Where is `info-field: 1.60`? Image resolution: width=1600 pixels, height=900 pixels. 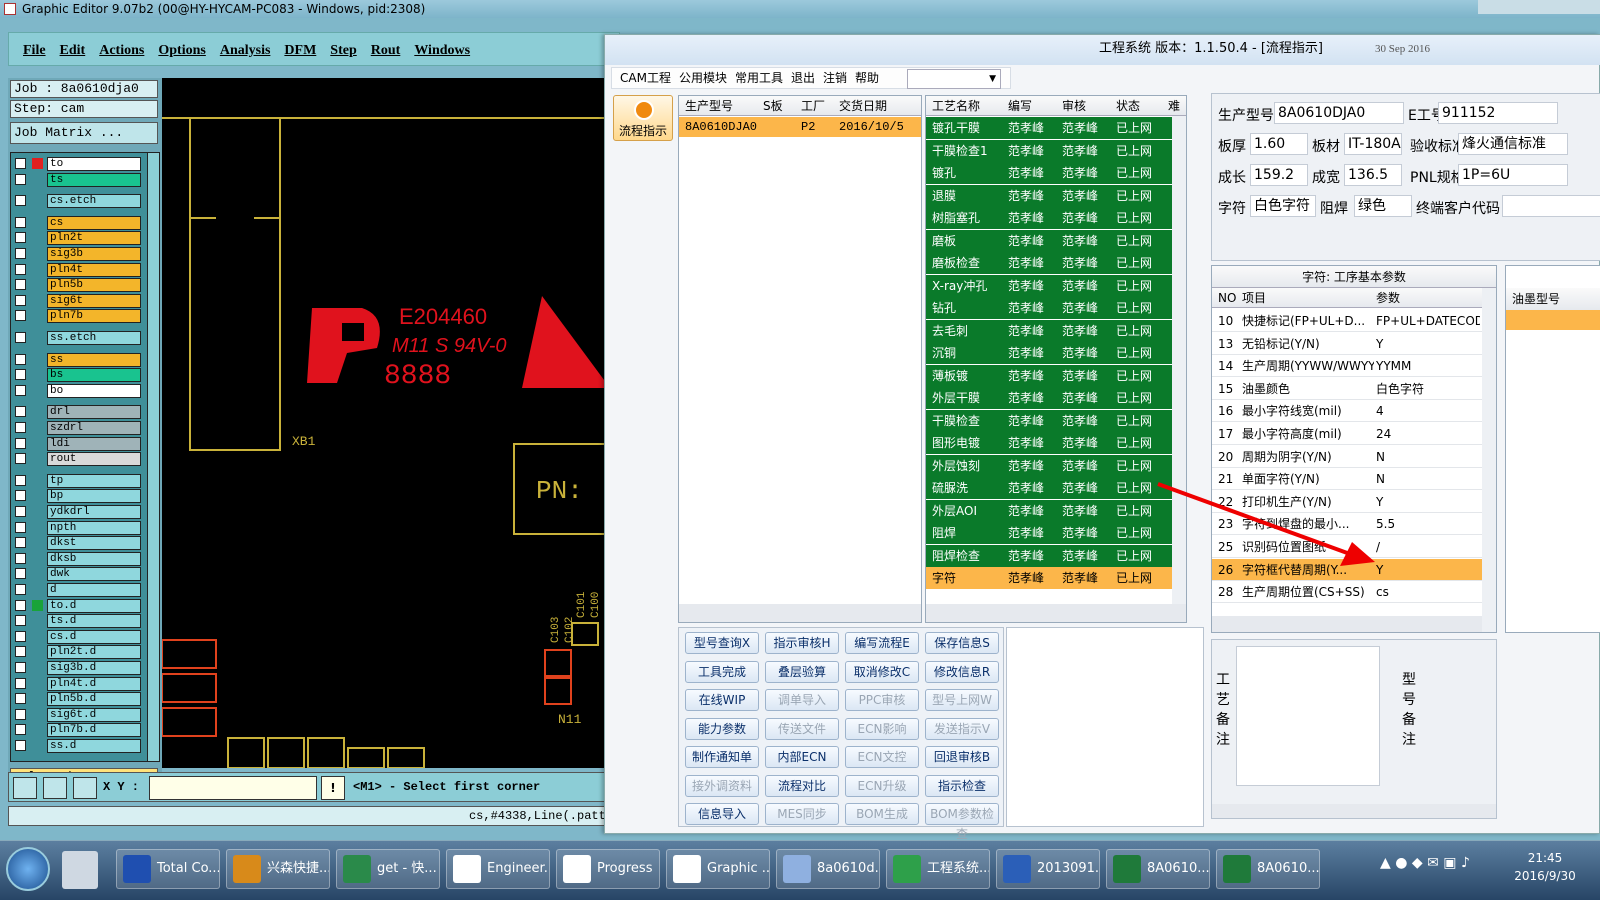 info-field: 1.60 is located at coordinates (1279, 144).